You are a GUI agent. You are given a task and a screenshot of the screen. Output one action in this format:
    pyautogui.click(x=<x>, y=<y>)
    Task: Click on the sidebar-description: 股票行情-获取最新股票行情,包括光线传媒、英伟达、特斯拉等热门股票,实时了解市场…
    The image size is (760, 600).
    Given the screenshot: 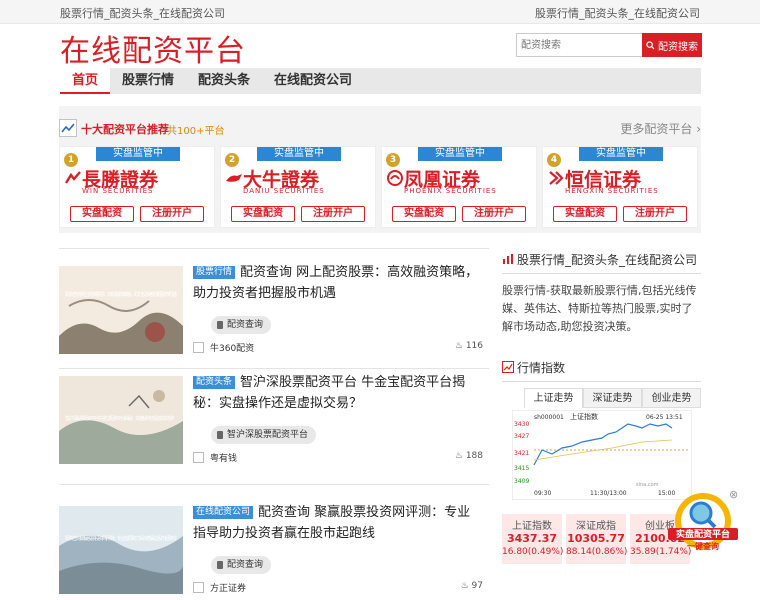 What is the action you would take?
    pyautogui.click(x=599, y=308)
    